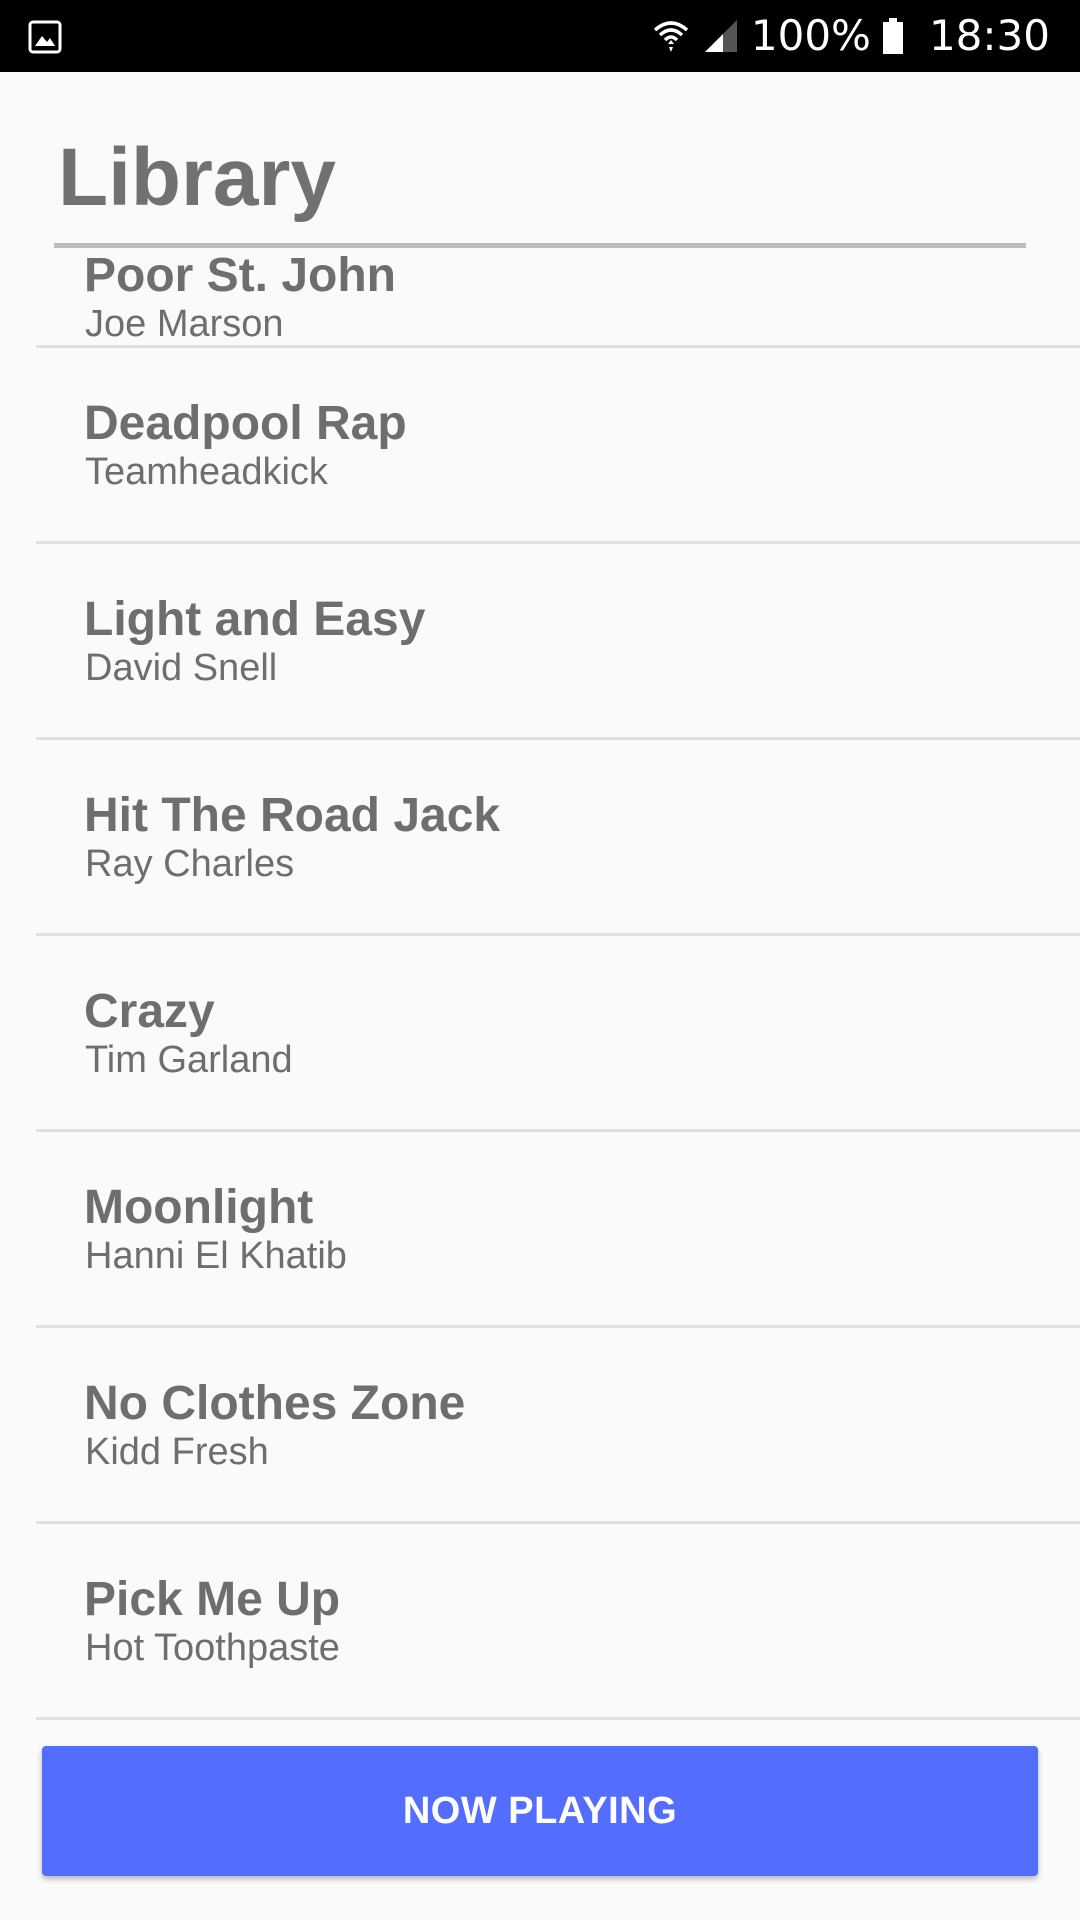 The image size is (1080, 1920). What do you see at coordinates (197, 177) in the screenshot?
I see `page-title: Library` at bounding box center [197, 177].